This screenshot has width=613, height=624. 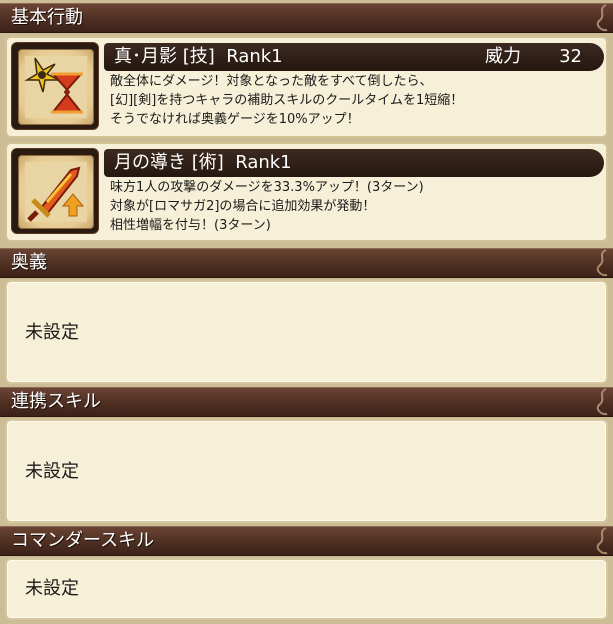 What do you see at coordinates (198, 56) in the screenshot?
I see `skill-name: 真･月影 [技] Rank1` at bounding box center [198, 56].